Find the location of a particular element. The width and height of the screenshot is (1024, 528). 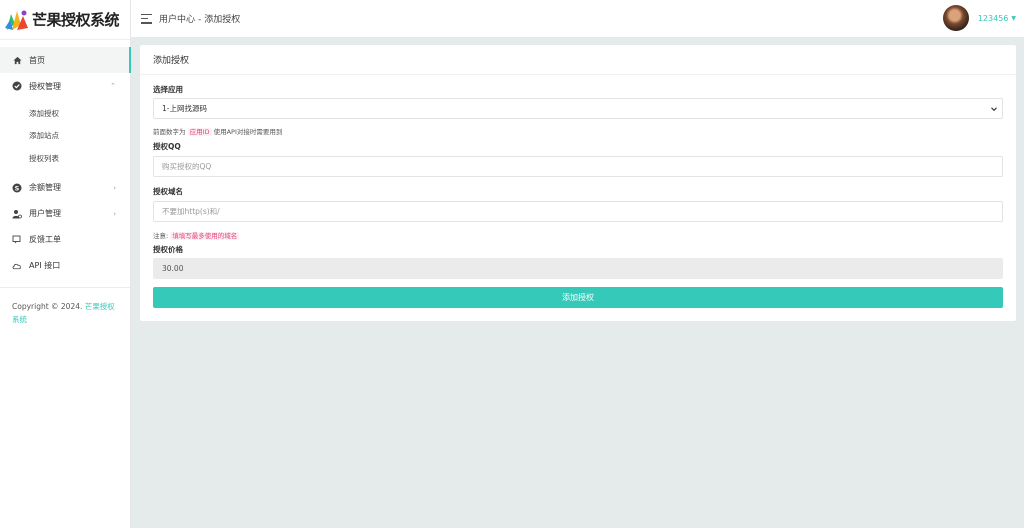

home-icon is located at coordinates (17, 60).